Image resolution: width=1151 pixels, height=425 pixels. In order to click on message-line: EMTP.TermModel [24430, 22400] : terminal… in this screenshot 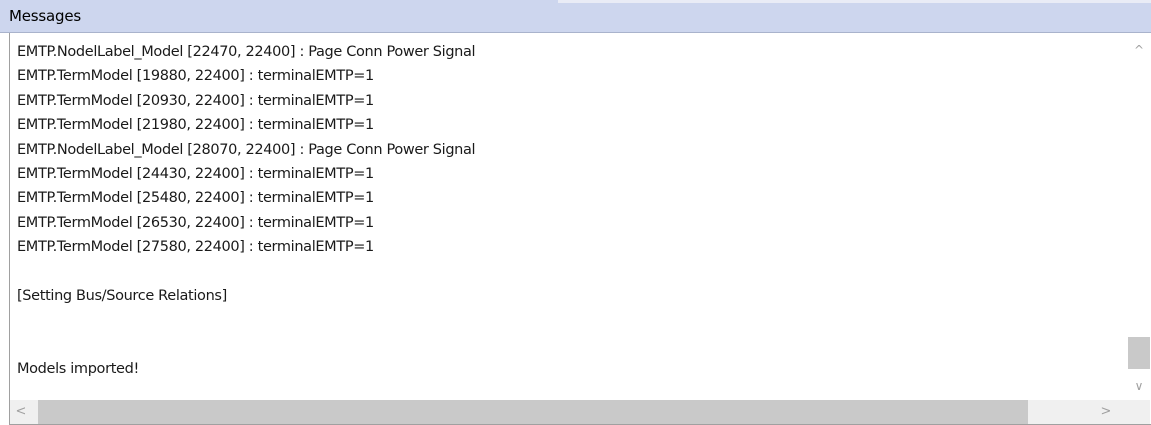, I will do `click(195, 173)`.